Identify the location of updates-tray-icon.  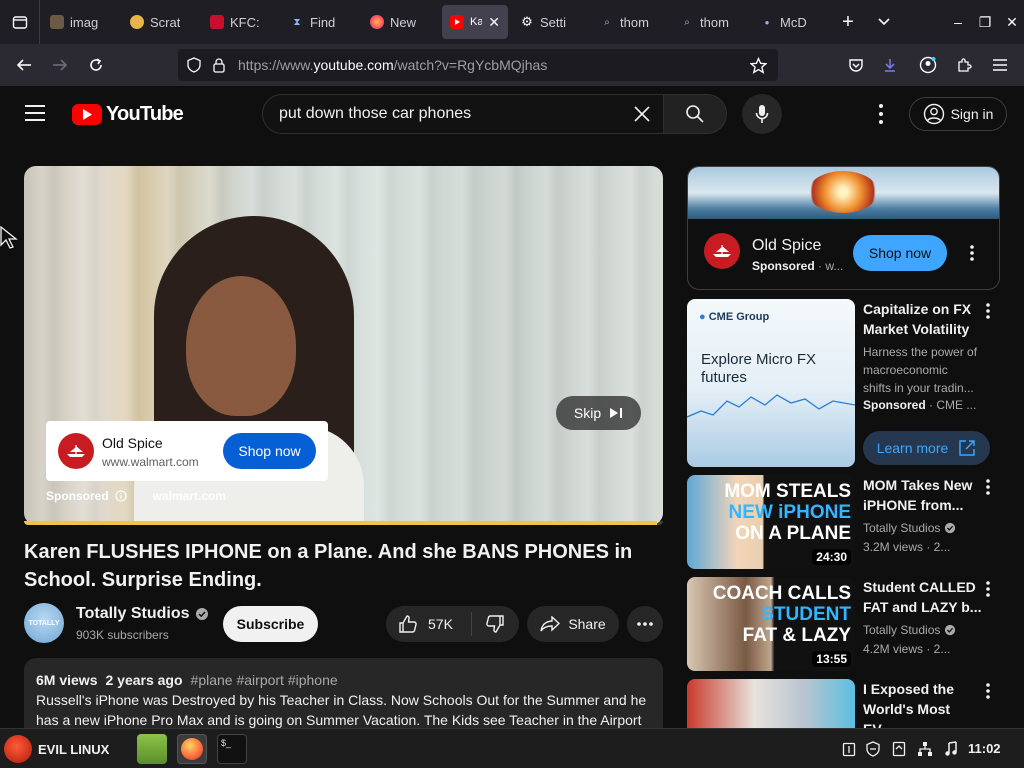
(899, 749).